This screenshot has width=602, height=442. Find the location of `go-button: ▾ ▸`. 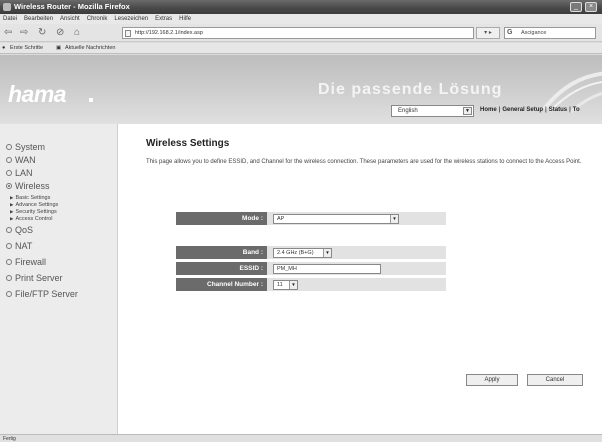

go-button: ▾ ▸ is located at coordinates (488, 33).